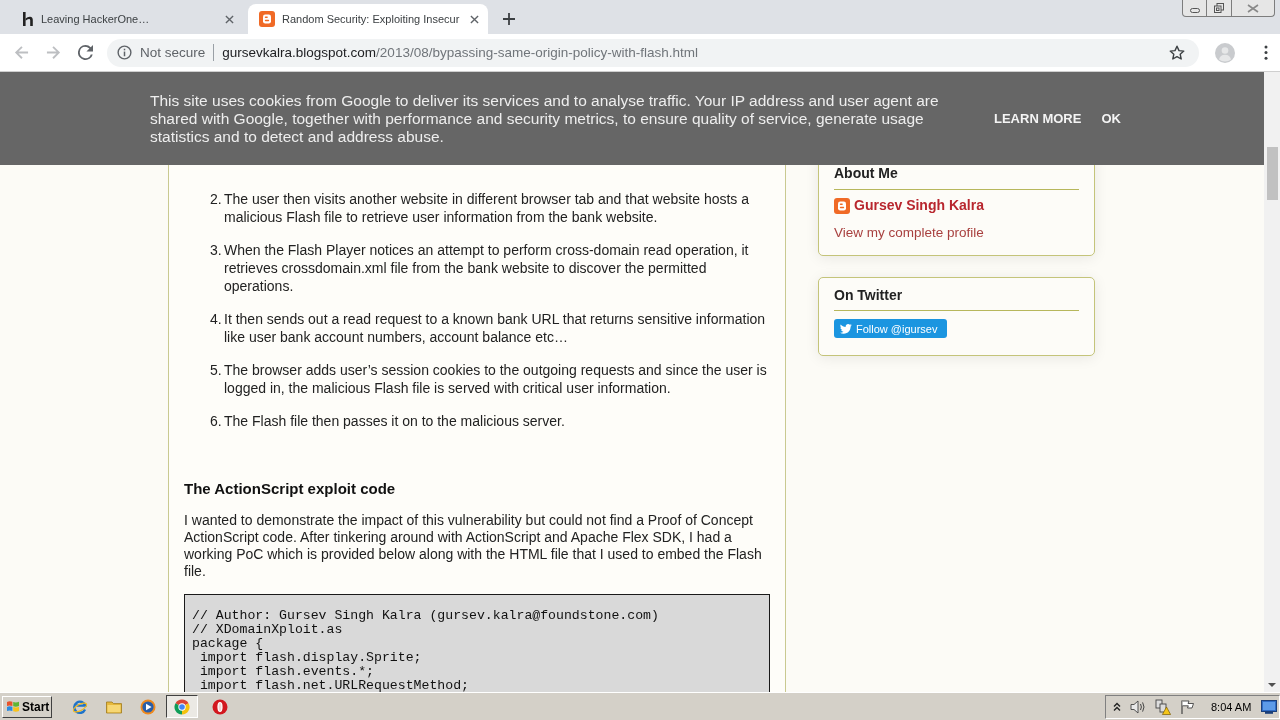 The height and width of the screenshot is (720, 1280). I want to click on minimize-button, so click(1194, 8).